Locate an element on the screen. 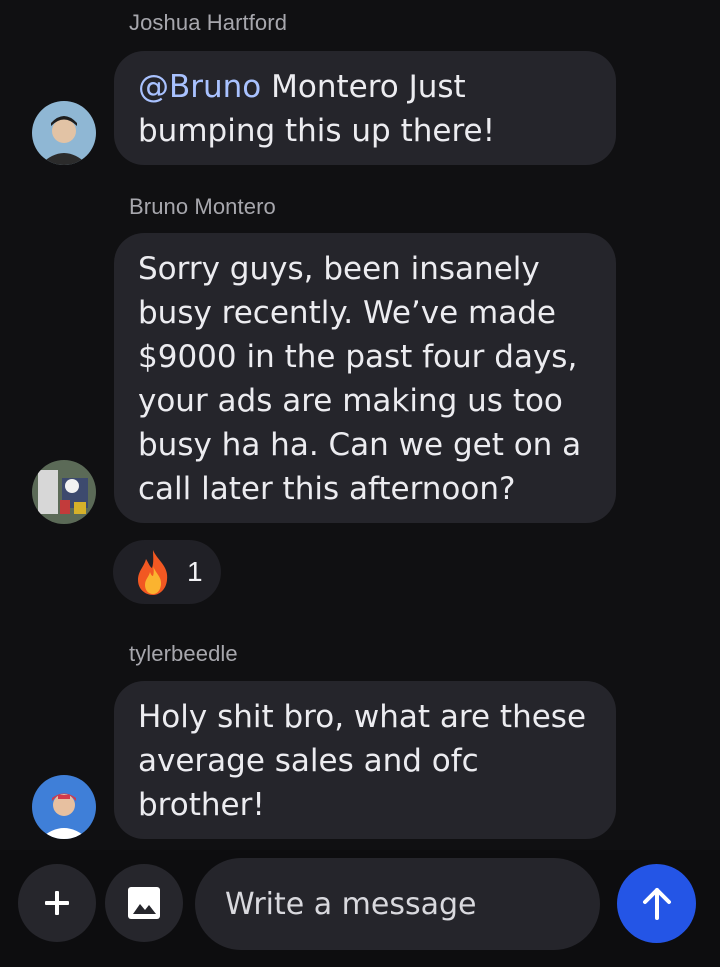 The image size is (720, 967). mention-link: @Bruno is located at coordinates (199, 87).